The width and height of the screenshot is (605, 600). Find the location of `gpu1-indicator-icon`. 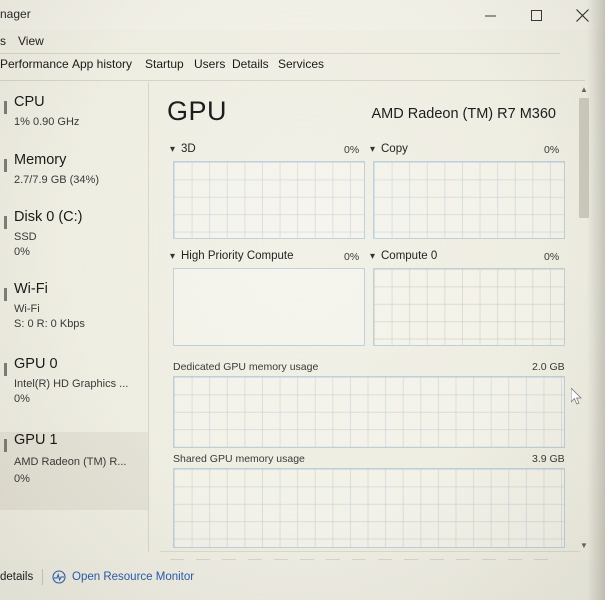

gpu1-indicator-icon is located at coordinates (5, 445).